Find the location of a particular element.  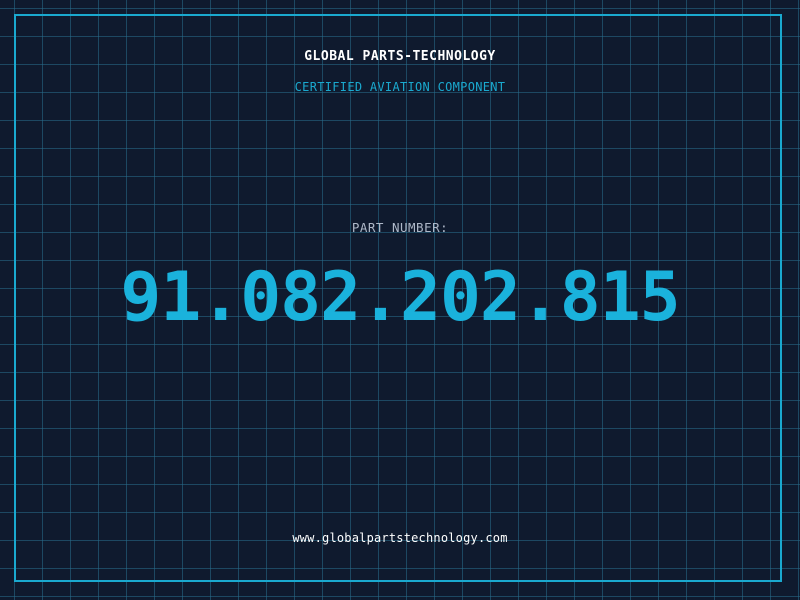

company-name: GLOBAL PARTS-TECHNOLOGY is located at coordinates (400, 56).